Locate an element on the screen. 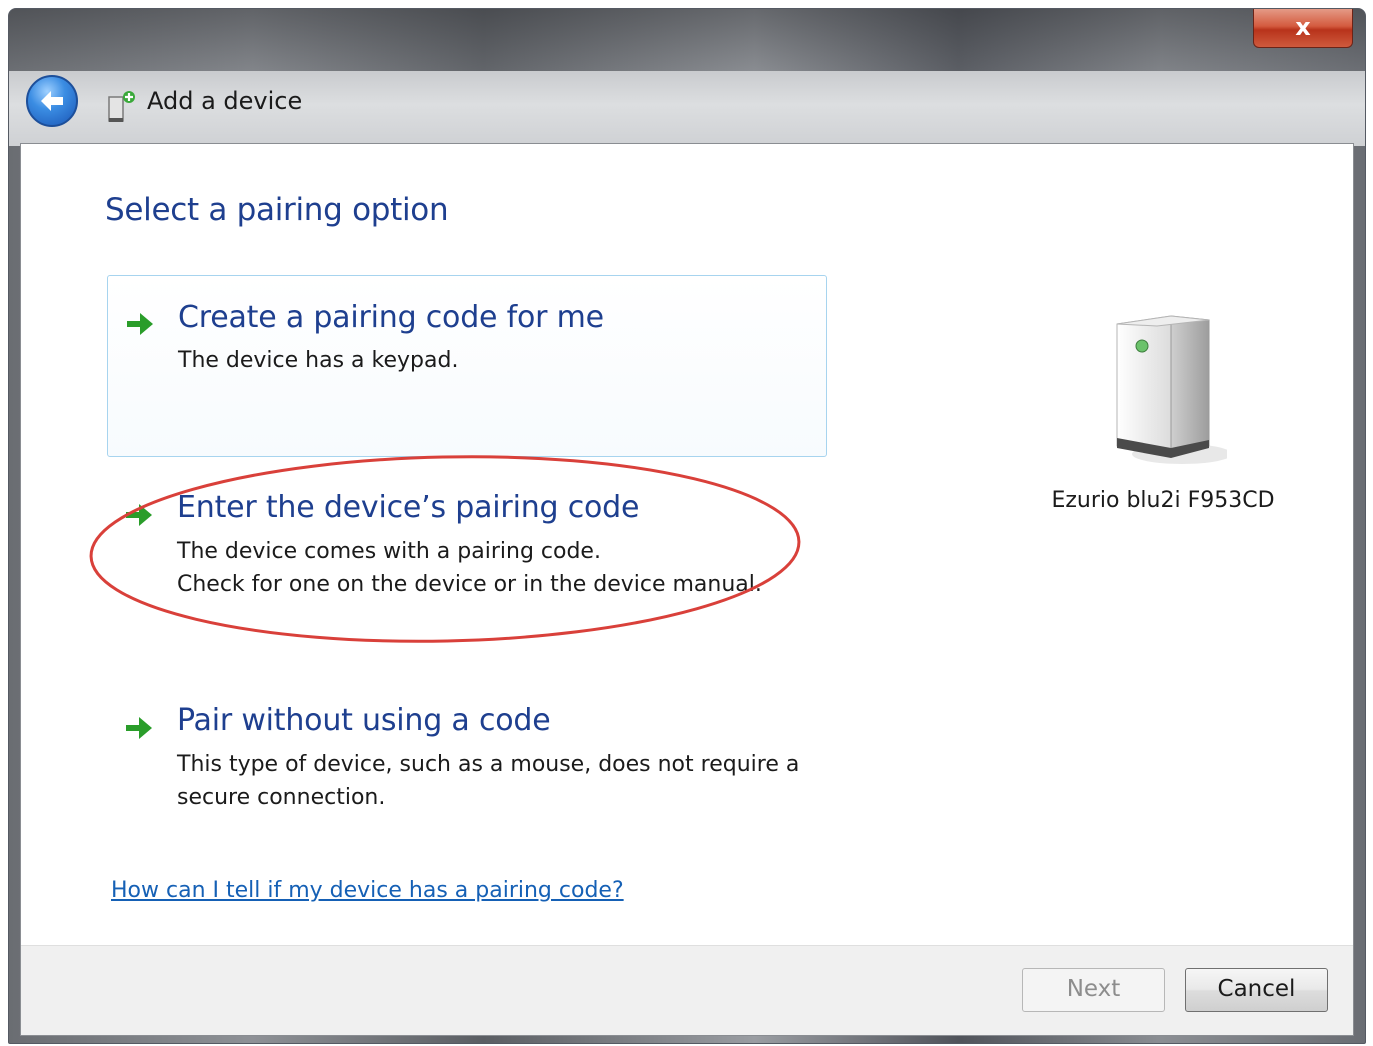 Image resolution: width=1373 pixels, height=1046 pixels. close-icon: x is located at coordinates (1303, 27).